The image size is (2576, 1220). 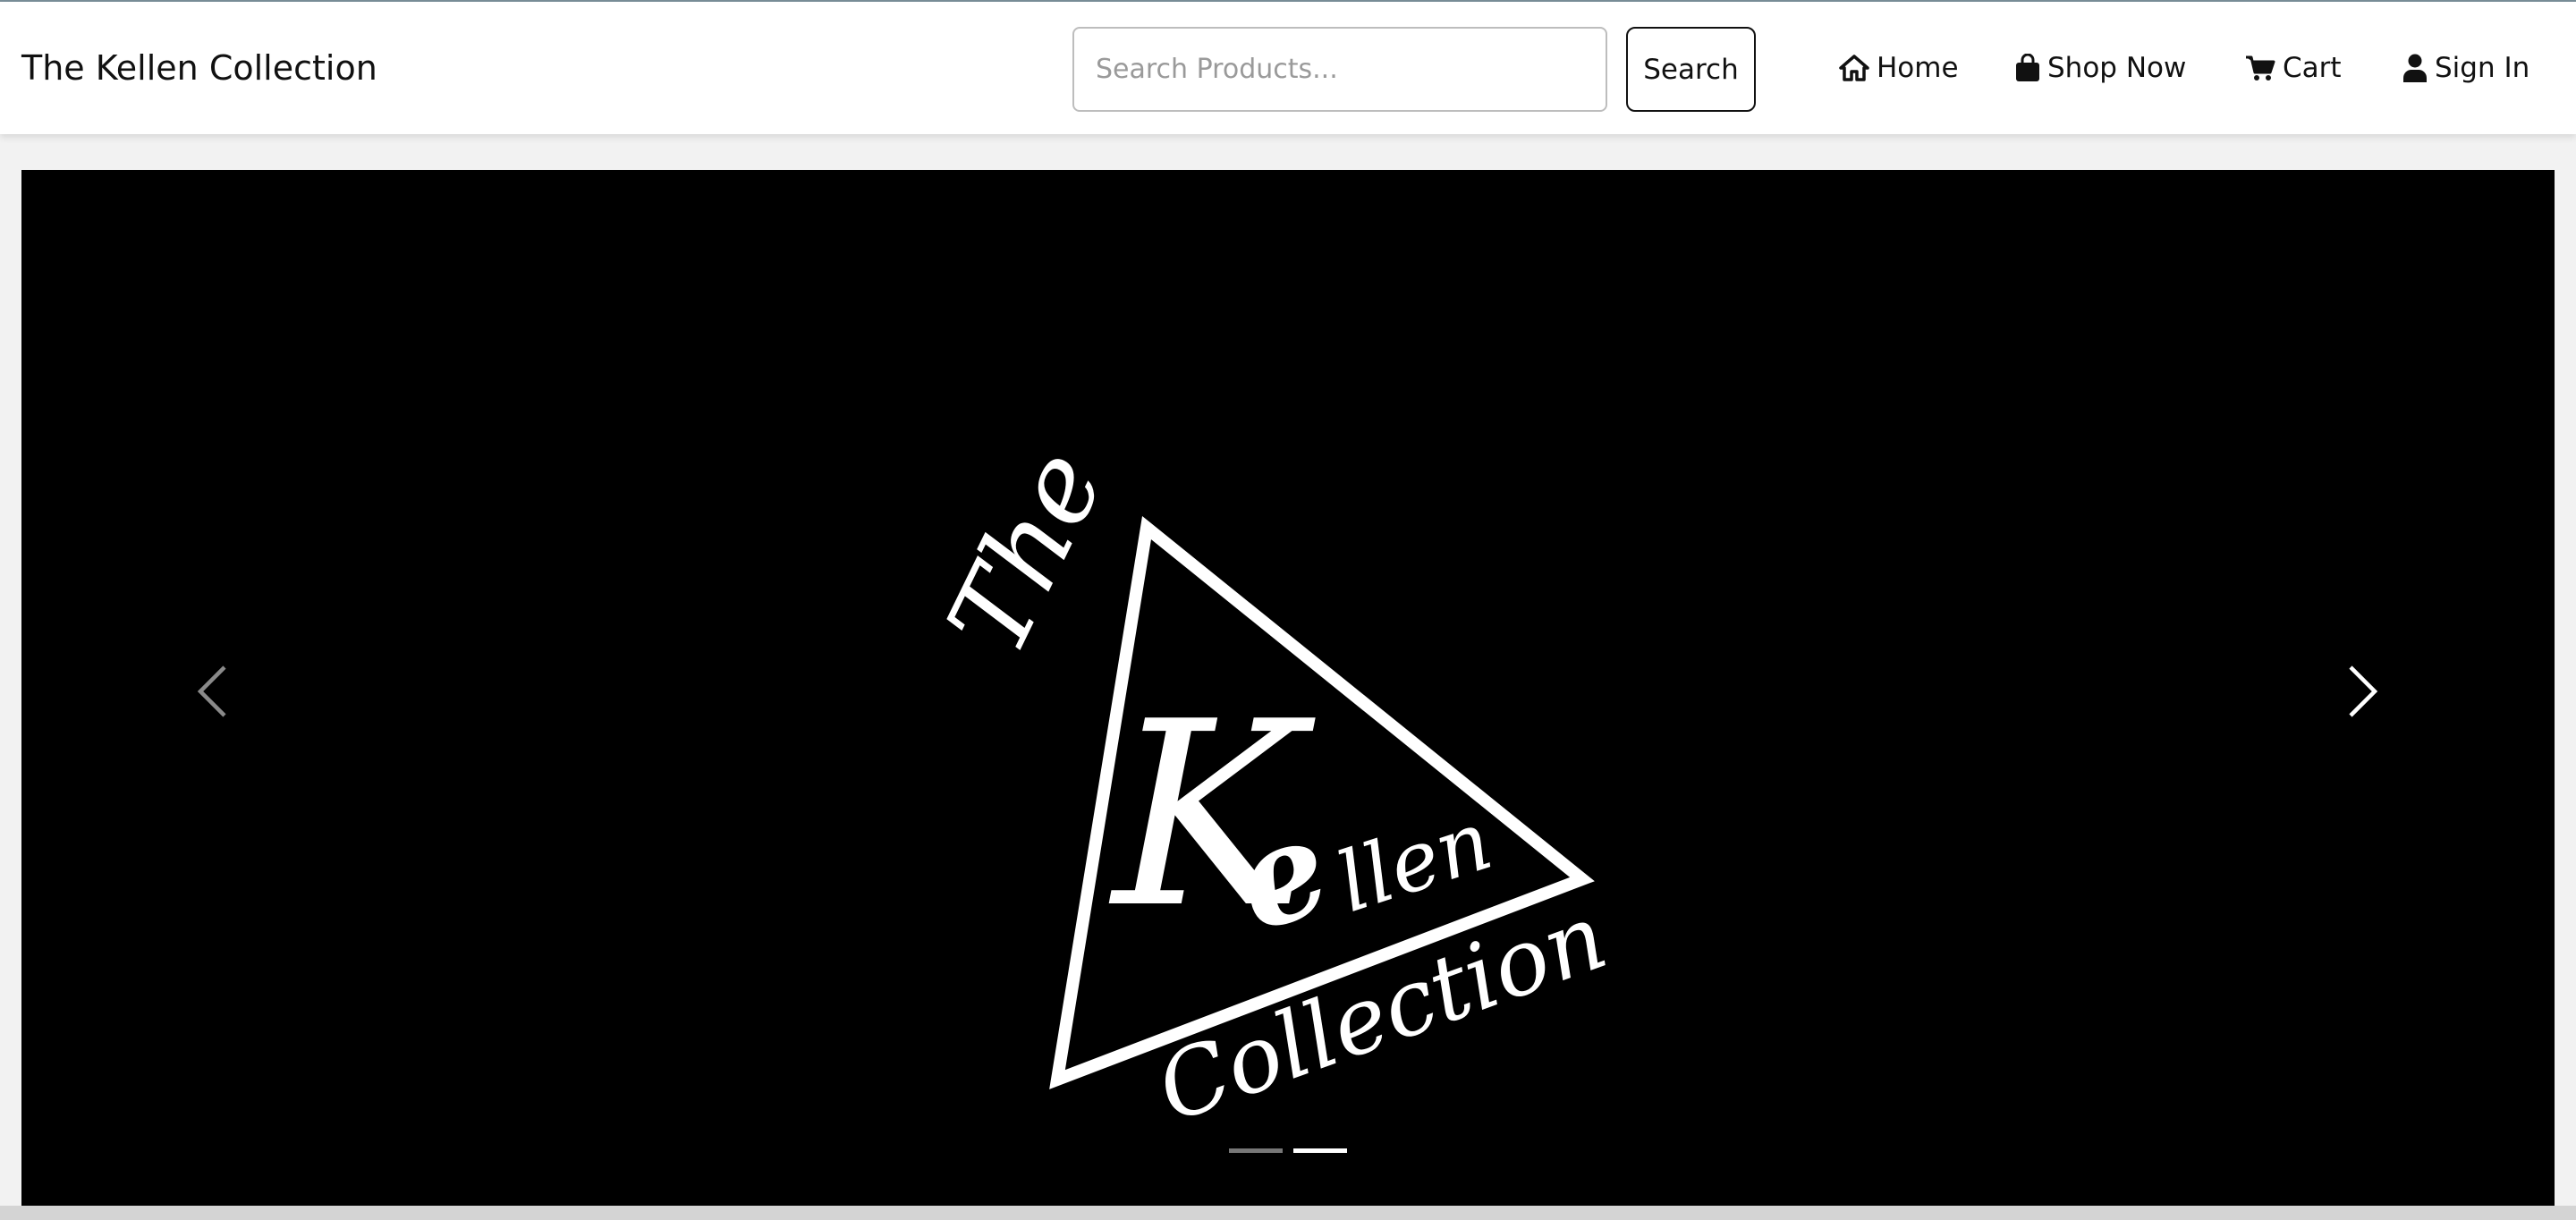 I want to click on chevron-left-icon, so click(x=212, y=693).